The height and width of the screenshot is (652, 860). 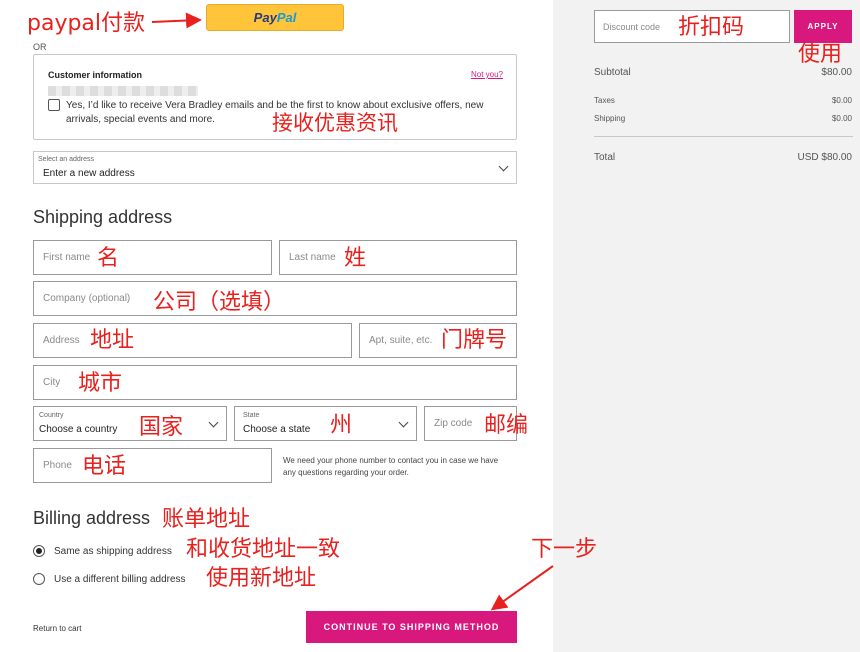 I want to click on address-select: Select an address Enter a new address, so click(x=275, y=167).